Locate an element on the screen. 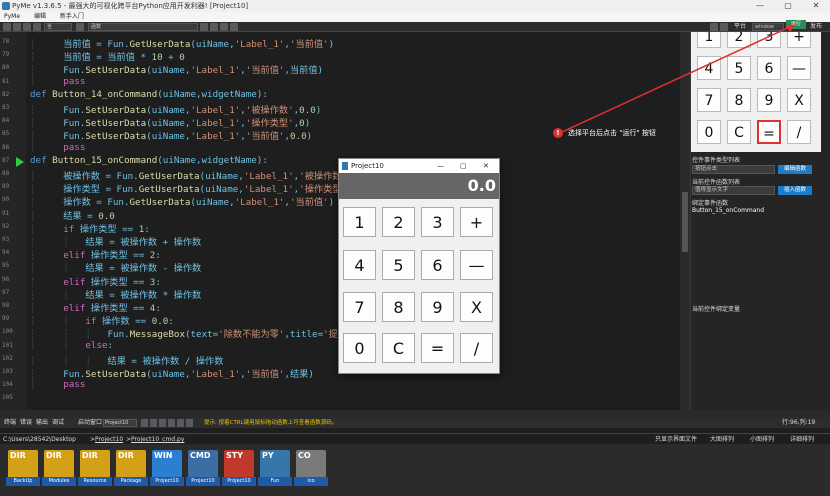 The image size is (830, 496). function-select: 函数 is located at coordinates (143, 27).